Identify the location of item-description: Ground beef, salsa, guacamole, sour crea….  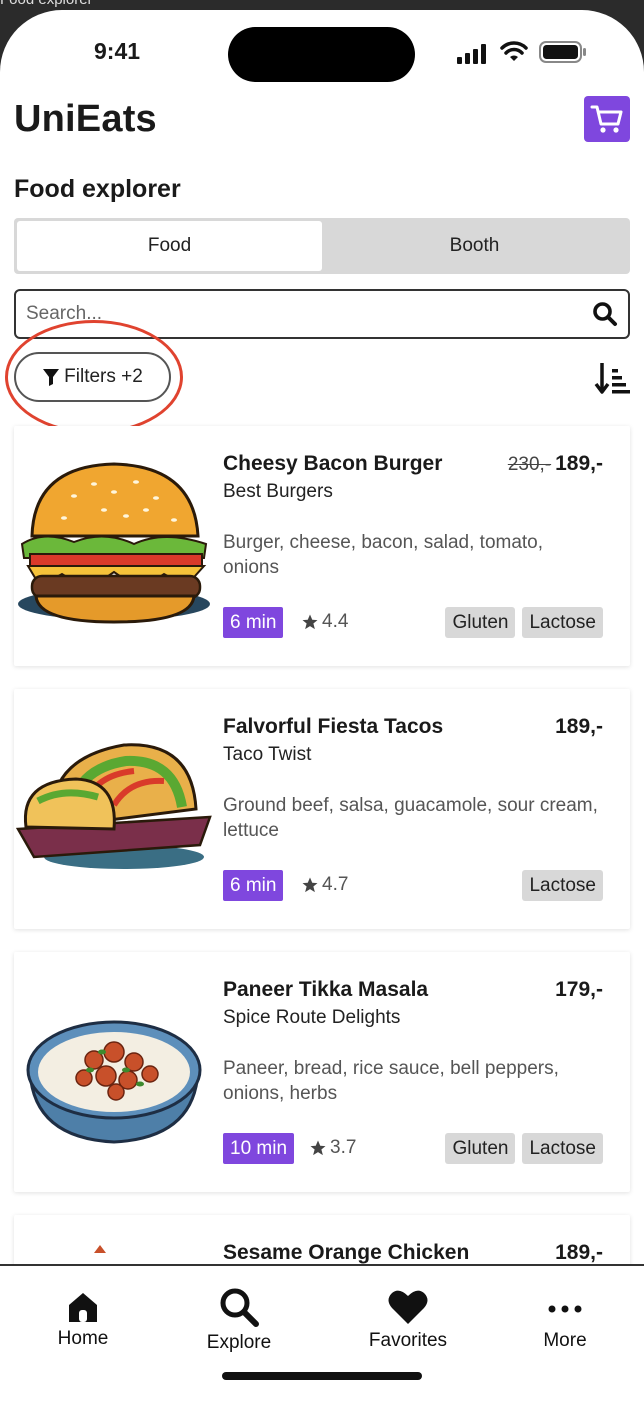
(410, 818).